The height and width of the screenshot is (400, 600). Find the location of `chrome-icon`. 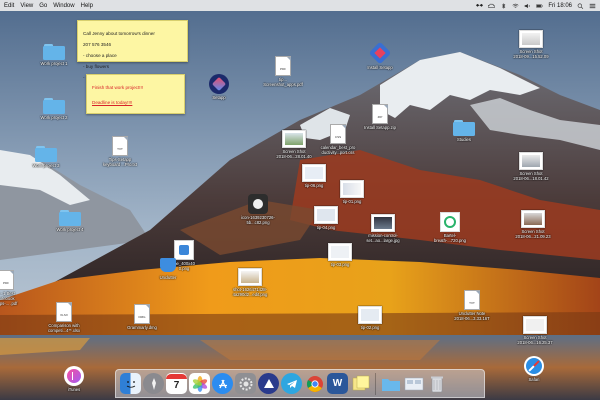

chrome-icon is located at coordinates (314, 383).